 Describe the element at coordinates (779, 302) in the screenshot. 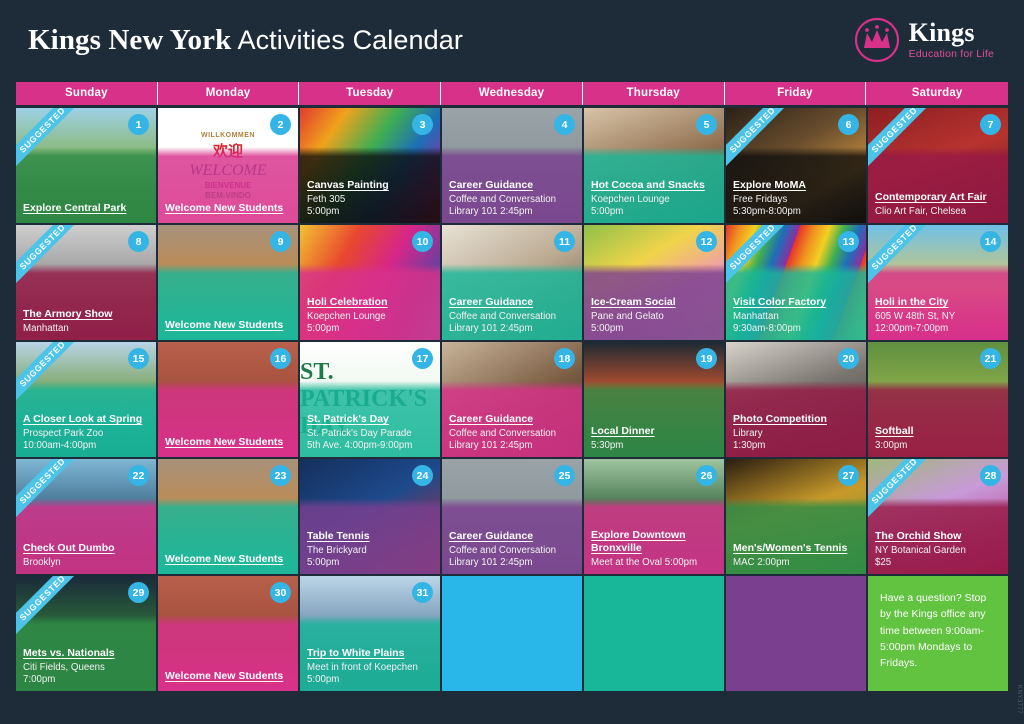

I see `event-title-link: Visit Color Factory` at that location.